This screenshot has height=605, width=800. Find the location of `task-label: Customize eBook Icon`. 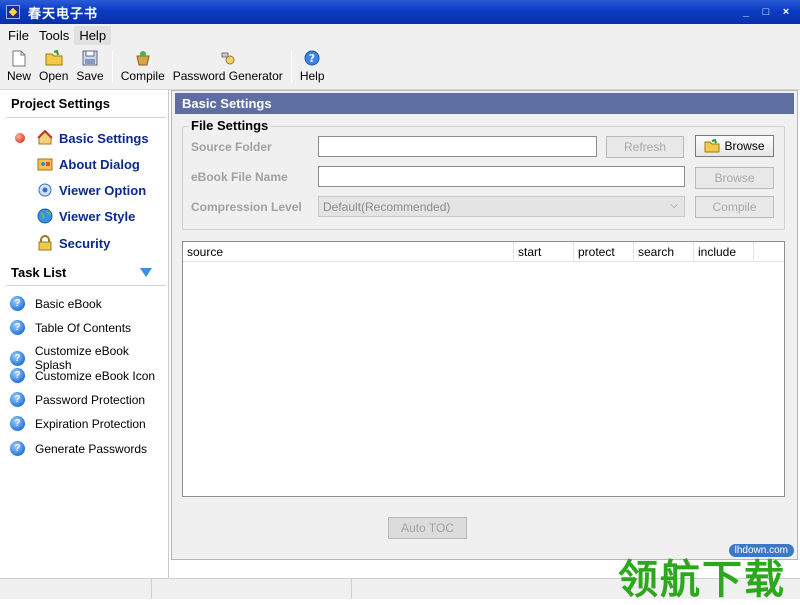

task-label: Customize eBook Icon is located at coordinates (95, 375).